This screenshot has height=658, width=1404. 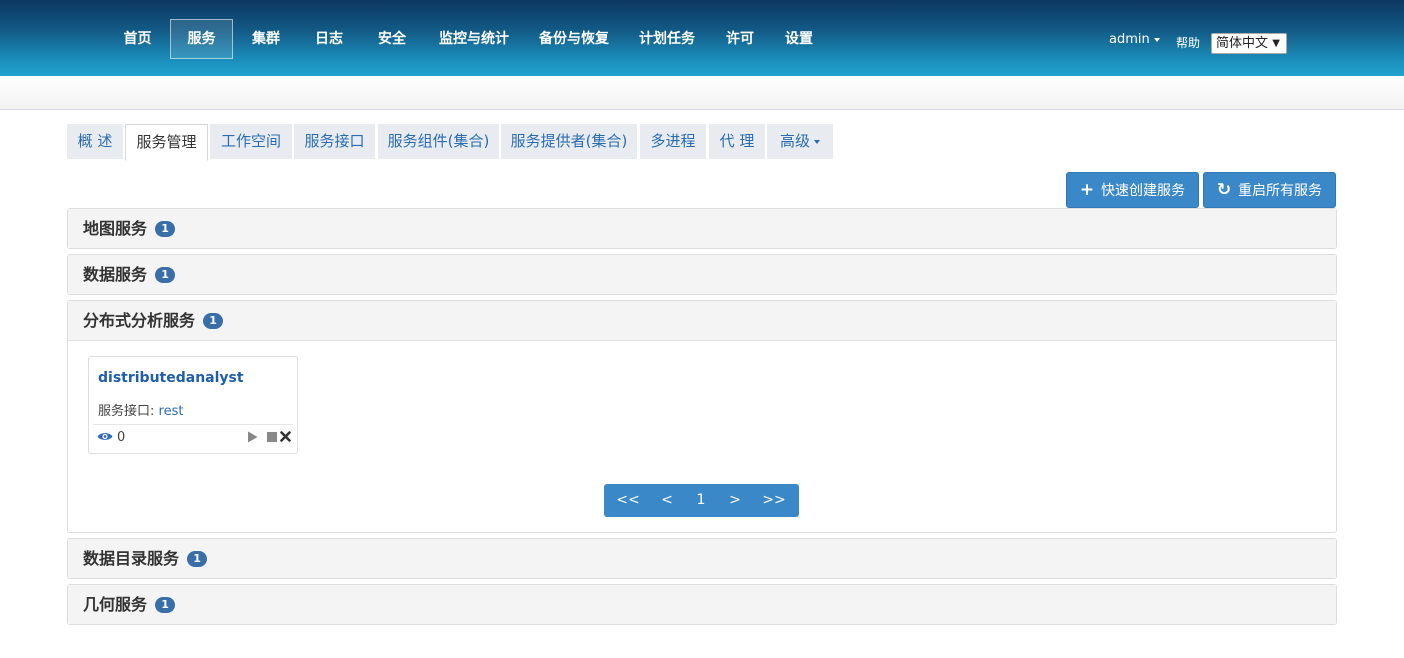 I want to click on service-interface: 服务接口: rest, so click(x=140, y=409).